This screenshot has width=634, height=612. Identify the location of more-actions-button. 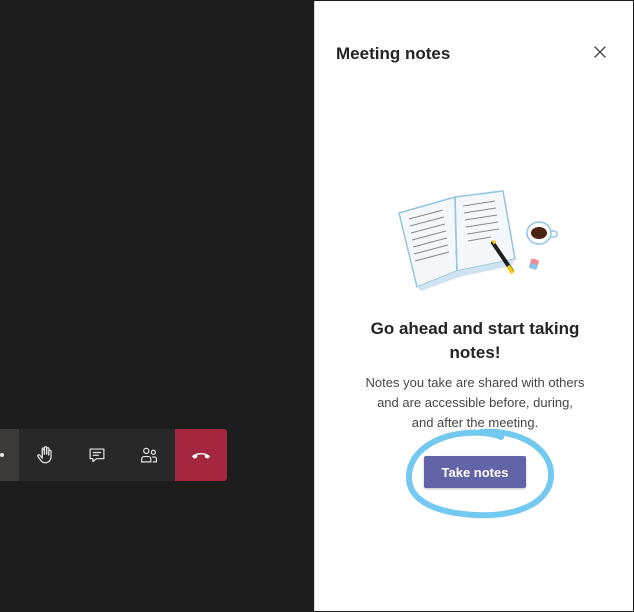
(9, 455).